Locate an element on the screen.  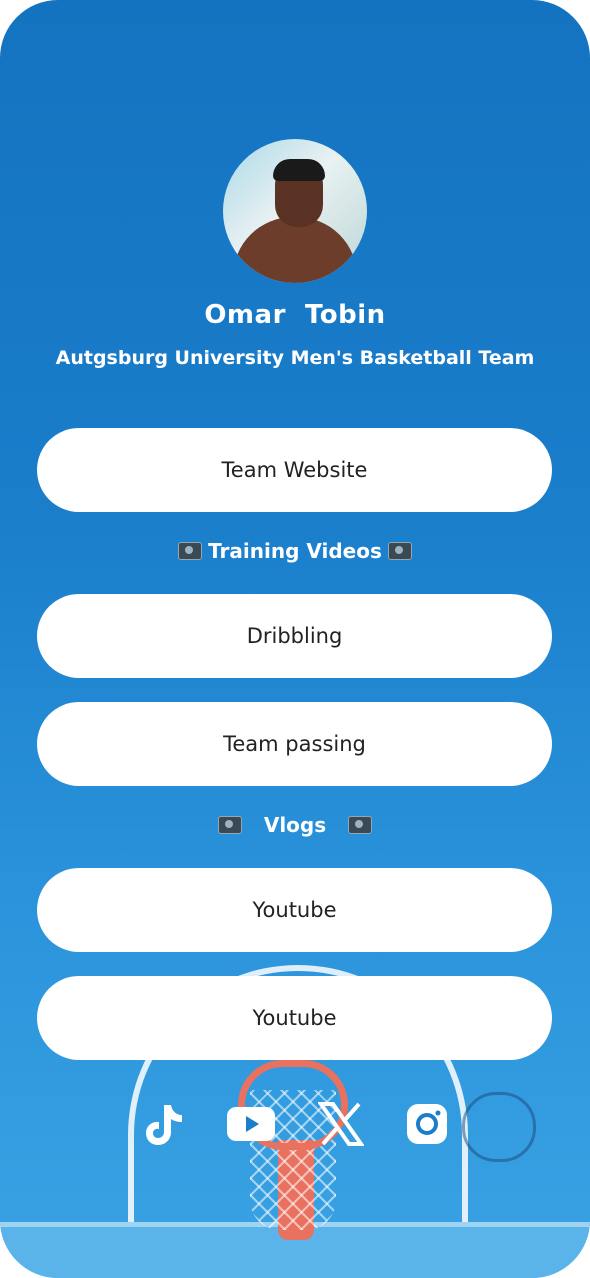
section-title-vlogs: Vlogs is located at coordinates (295, 825).